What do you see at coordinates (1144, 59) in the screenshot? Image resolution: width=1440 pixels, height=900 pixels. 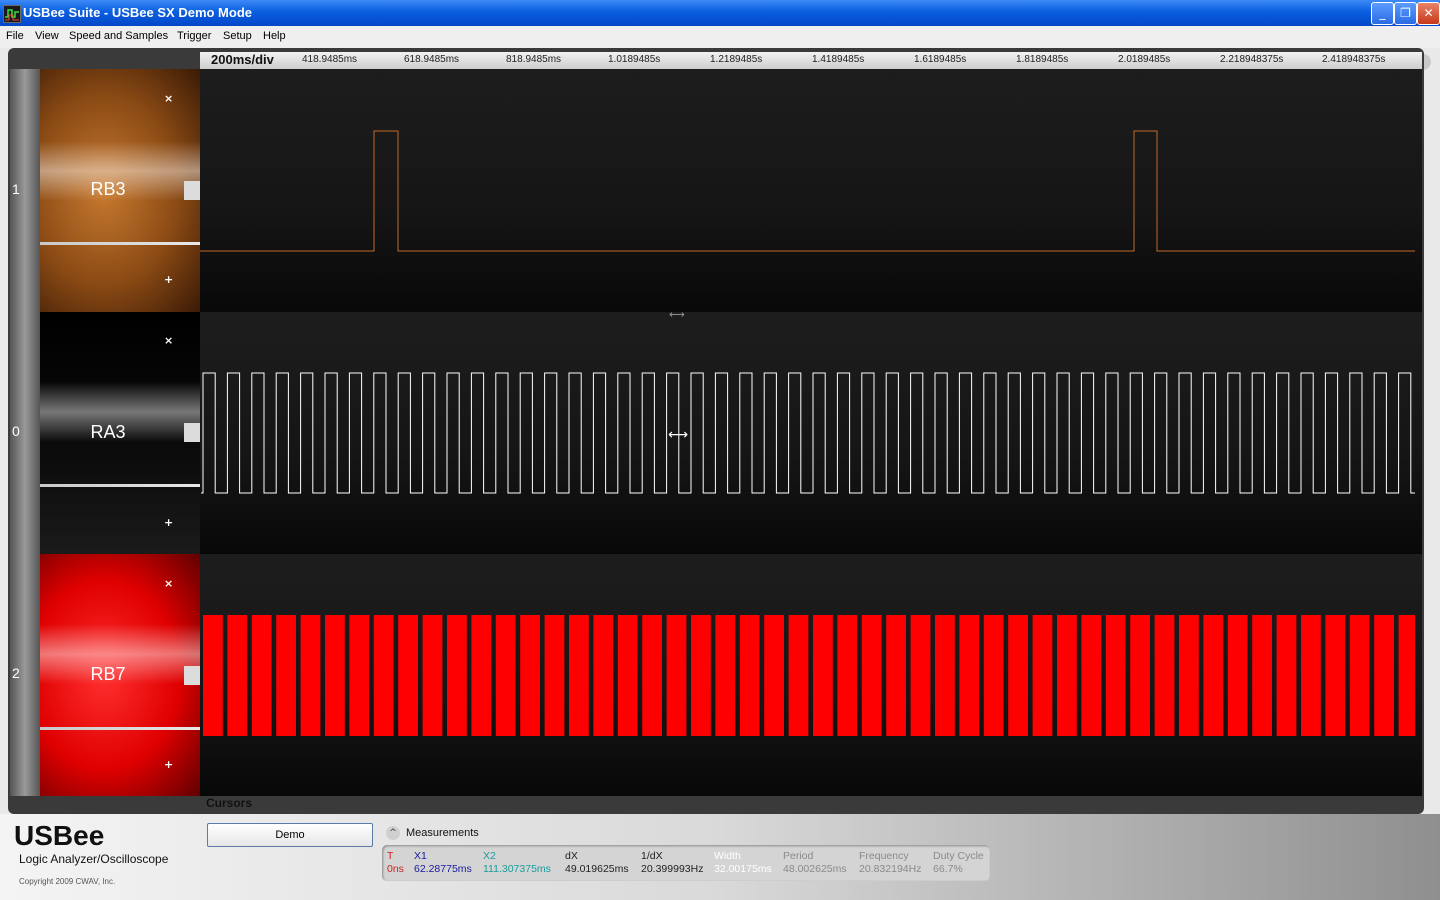 I see `time-tick: 2.0189485s` at bounding box center [1144, 59].